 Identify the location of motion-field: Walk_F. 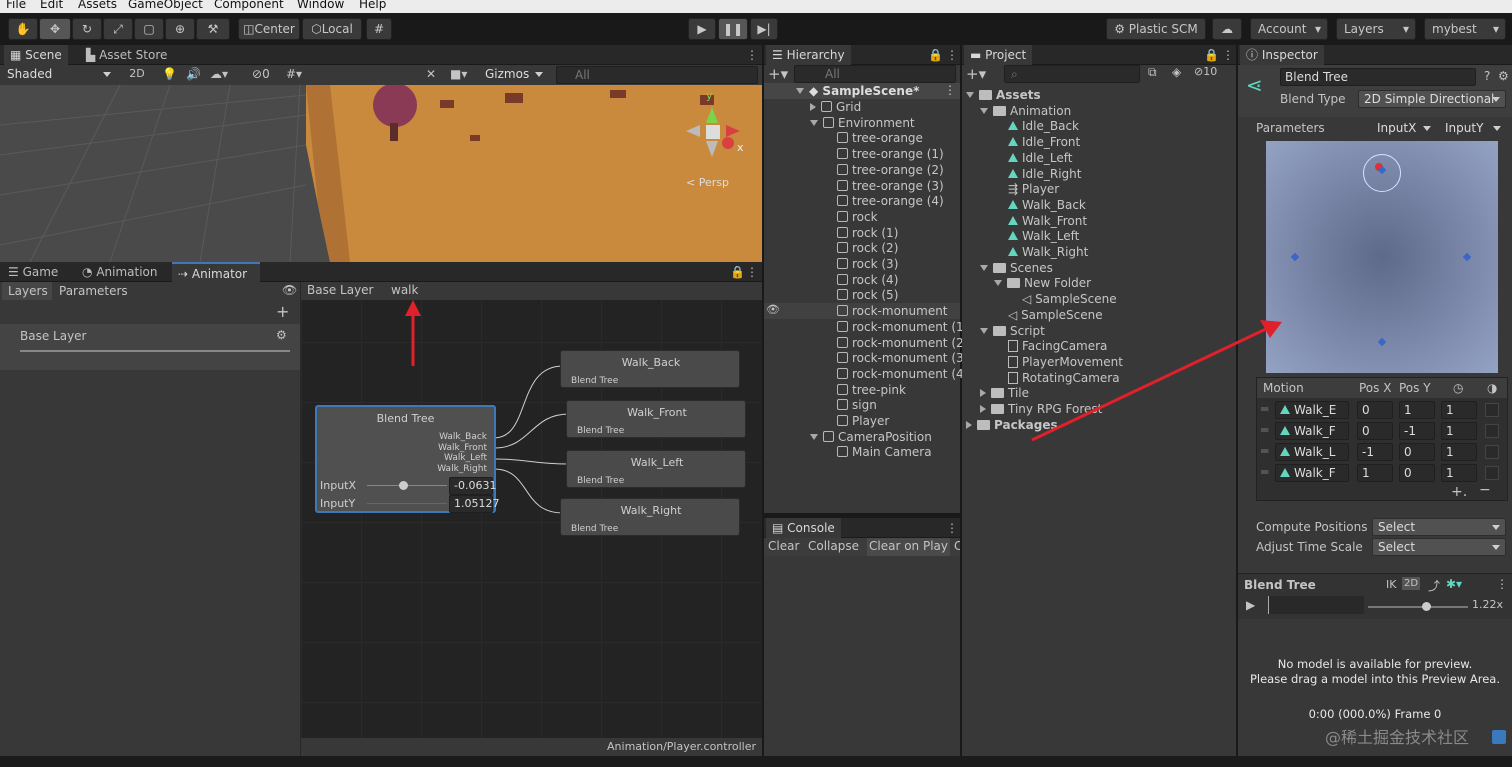
(1312, 473).